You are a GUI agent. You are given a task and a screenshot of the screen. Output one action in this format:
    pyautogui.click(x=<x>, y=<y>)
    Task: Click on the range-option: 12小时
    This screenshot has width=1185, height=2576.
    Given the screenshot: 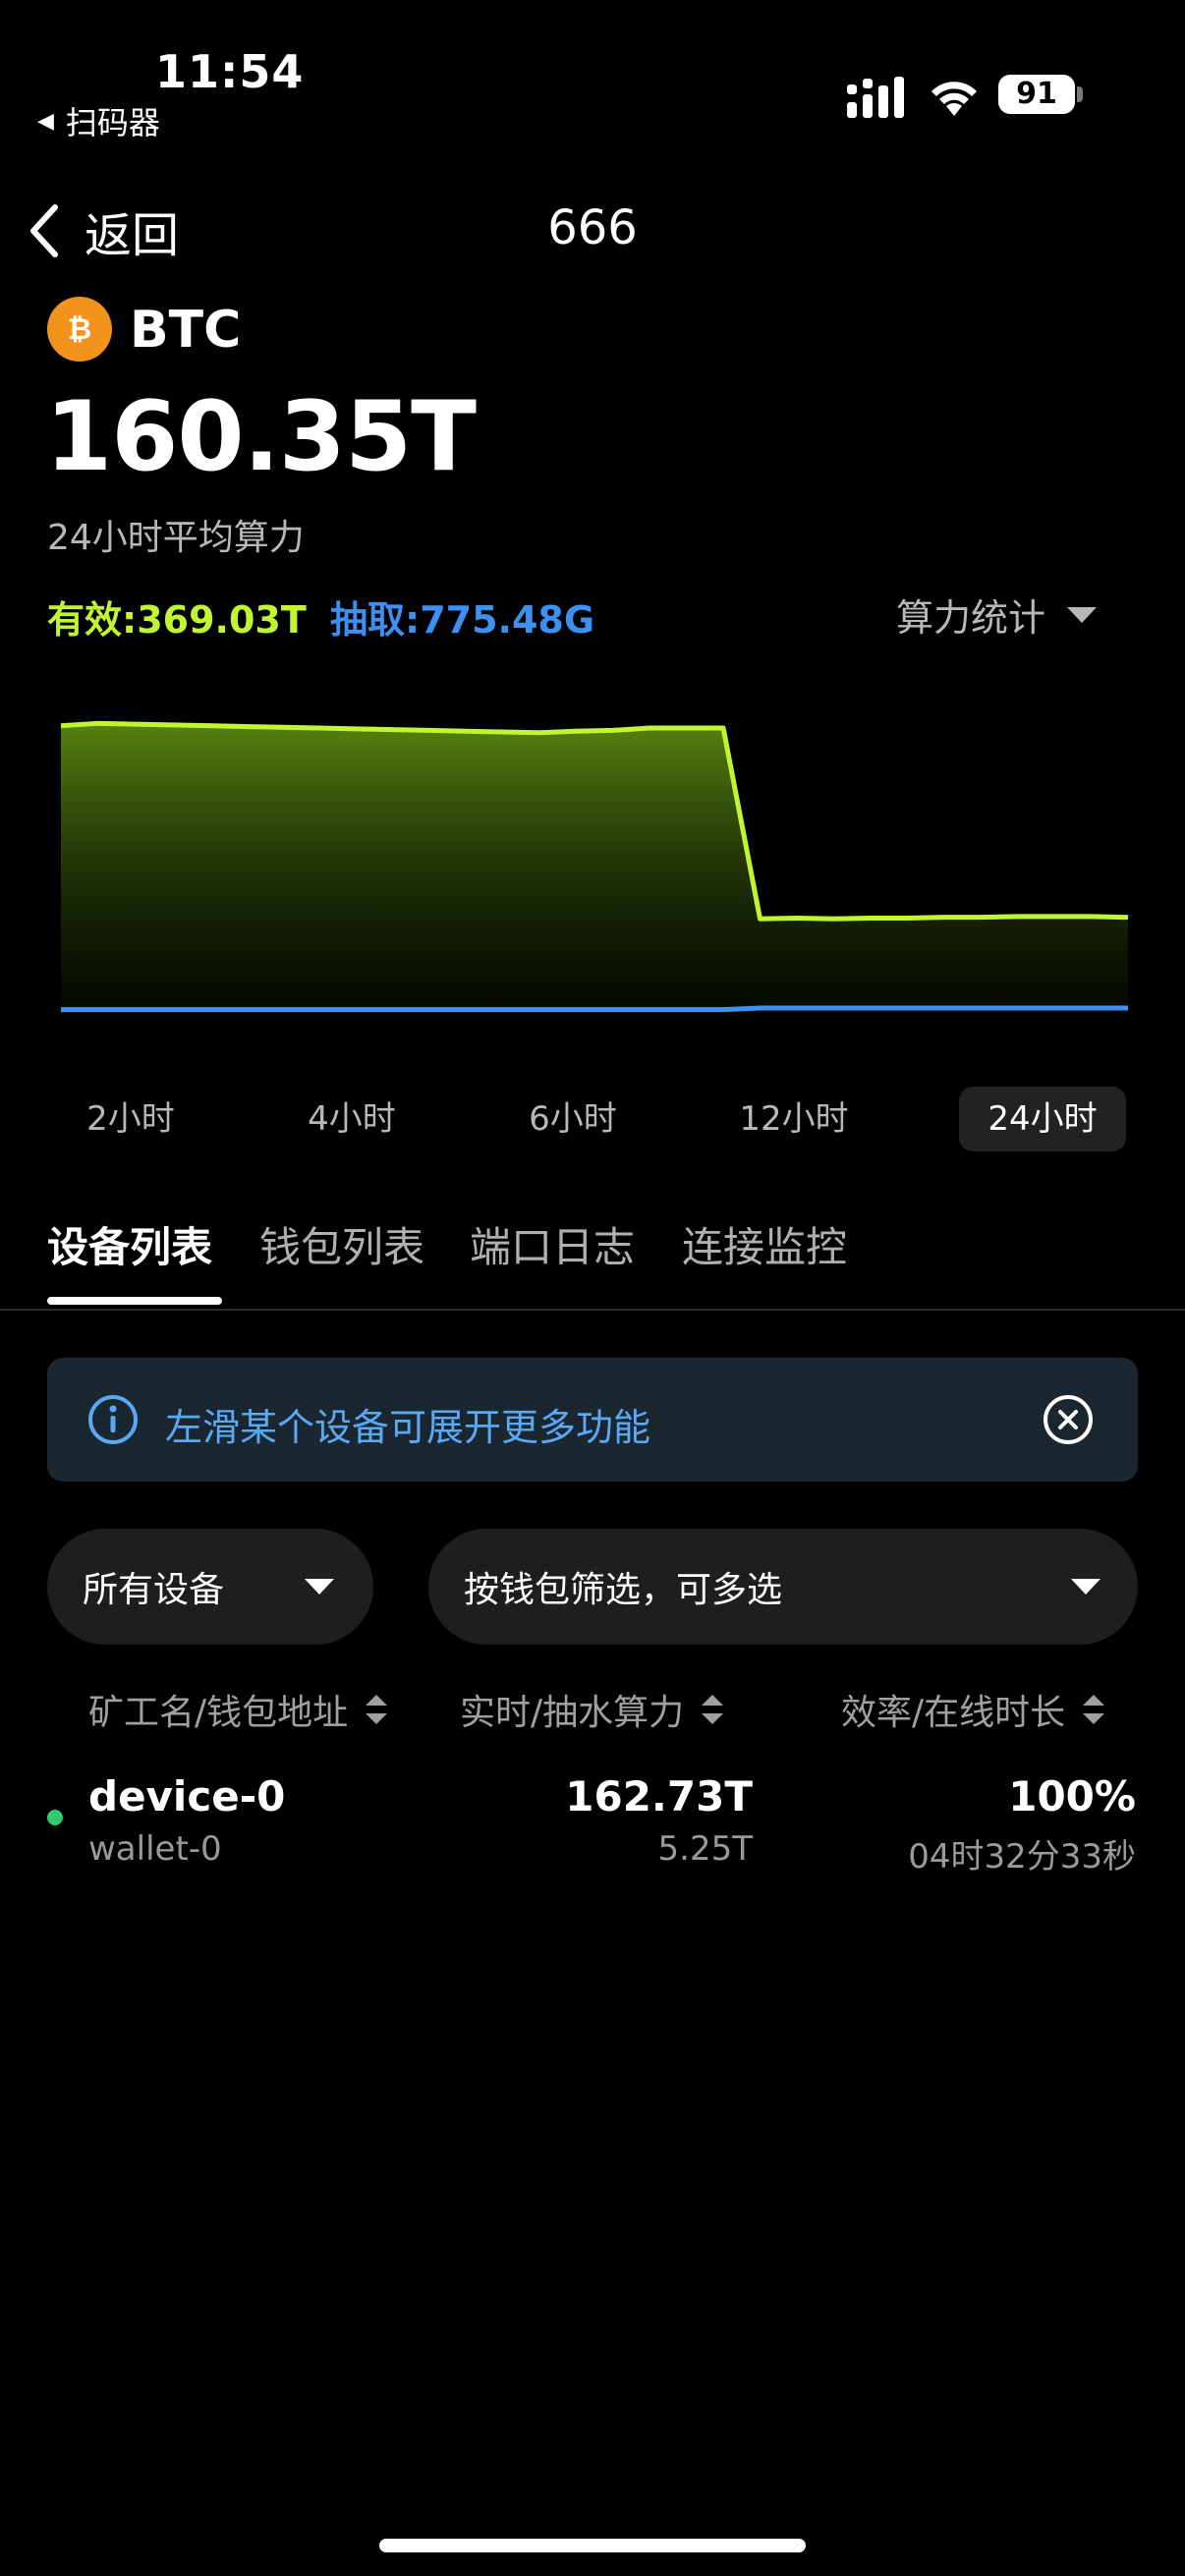 What is the action you would take?
    pyautogui.click(x=794, y=1119)
    